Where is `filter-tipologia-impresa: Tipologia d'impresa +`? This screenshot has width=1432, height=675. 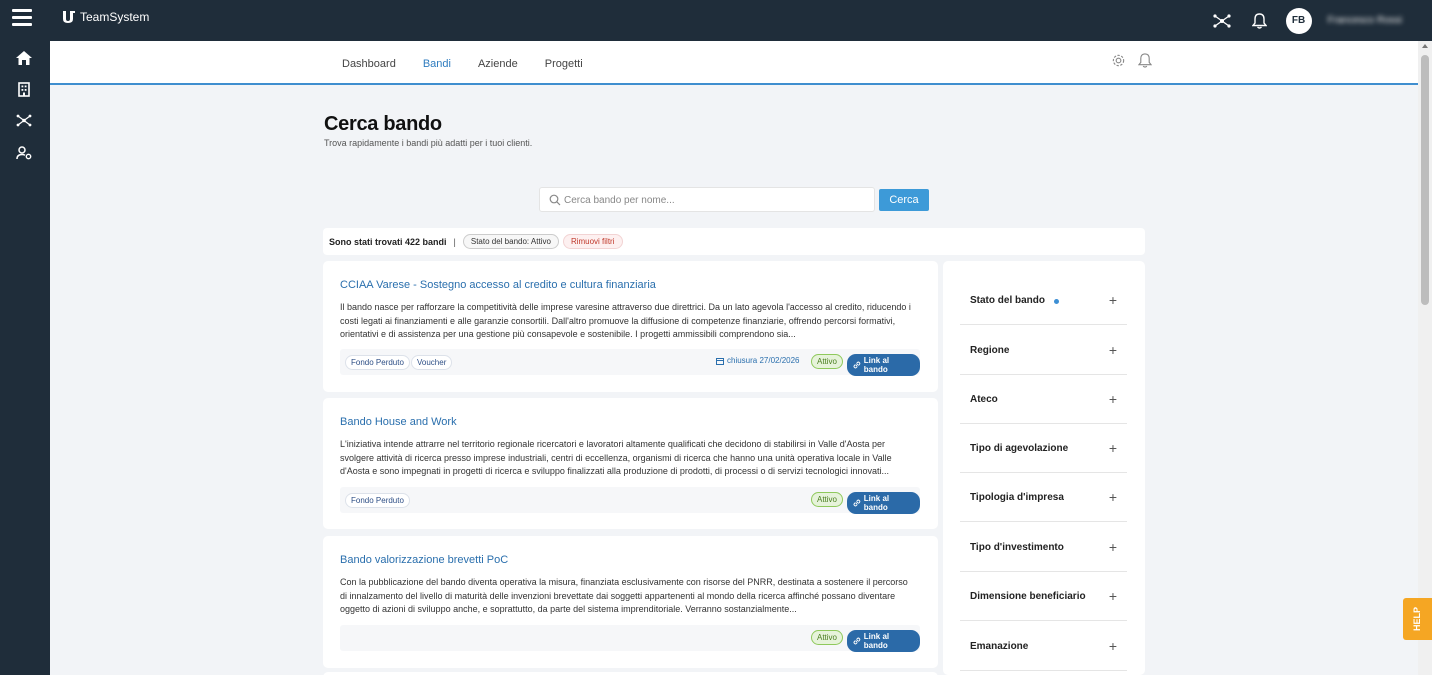 filter-tipologia-impresa: Tipologia d'impresa + is located at coordinates (1043, 497).